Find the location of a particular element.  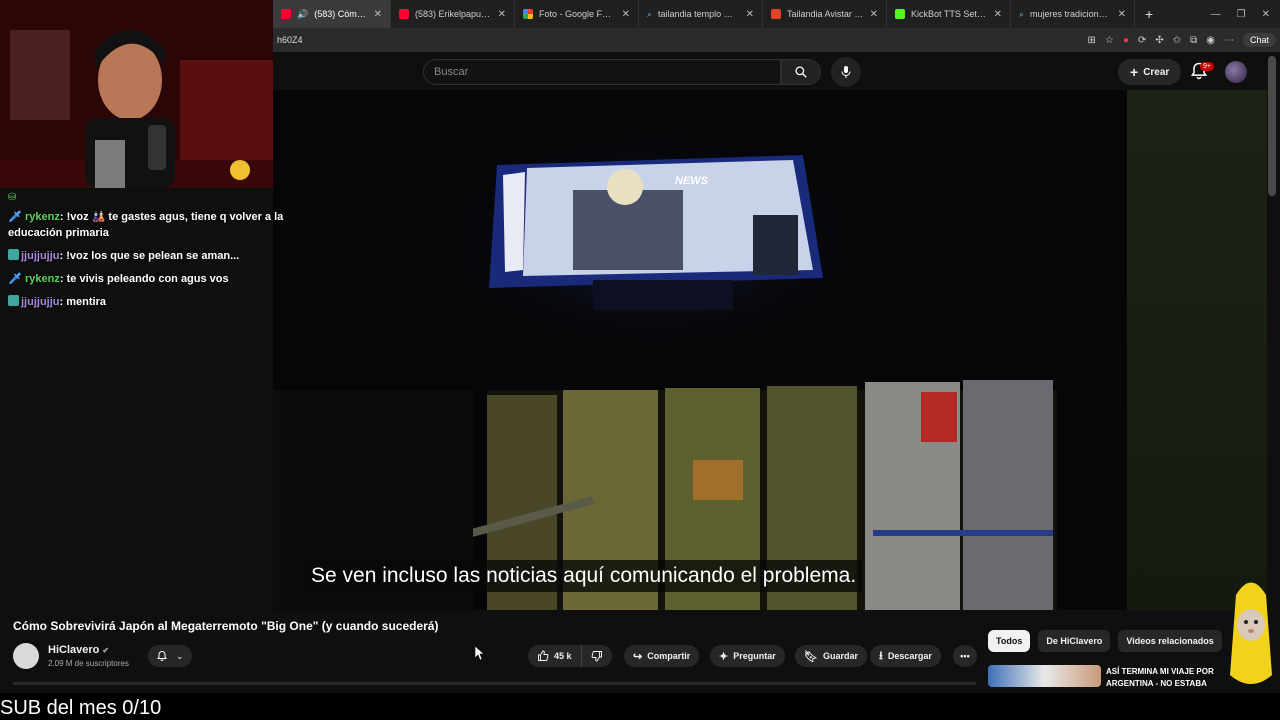

more-dots-icon: ••• is located at coordinates (965, 656).